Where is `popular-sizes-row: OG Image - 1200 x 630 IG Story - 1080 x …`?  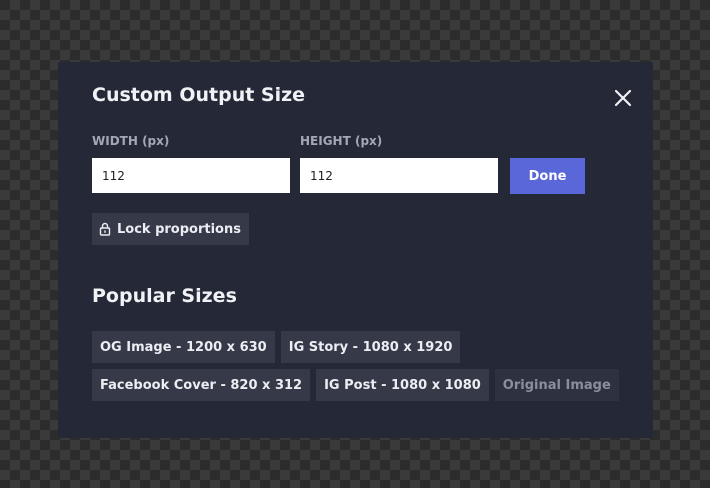
popular-sizes-row: OG Image - 1200 x 630 IG Story - 1080 x … is located at coordinates (276, 347).